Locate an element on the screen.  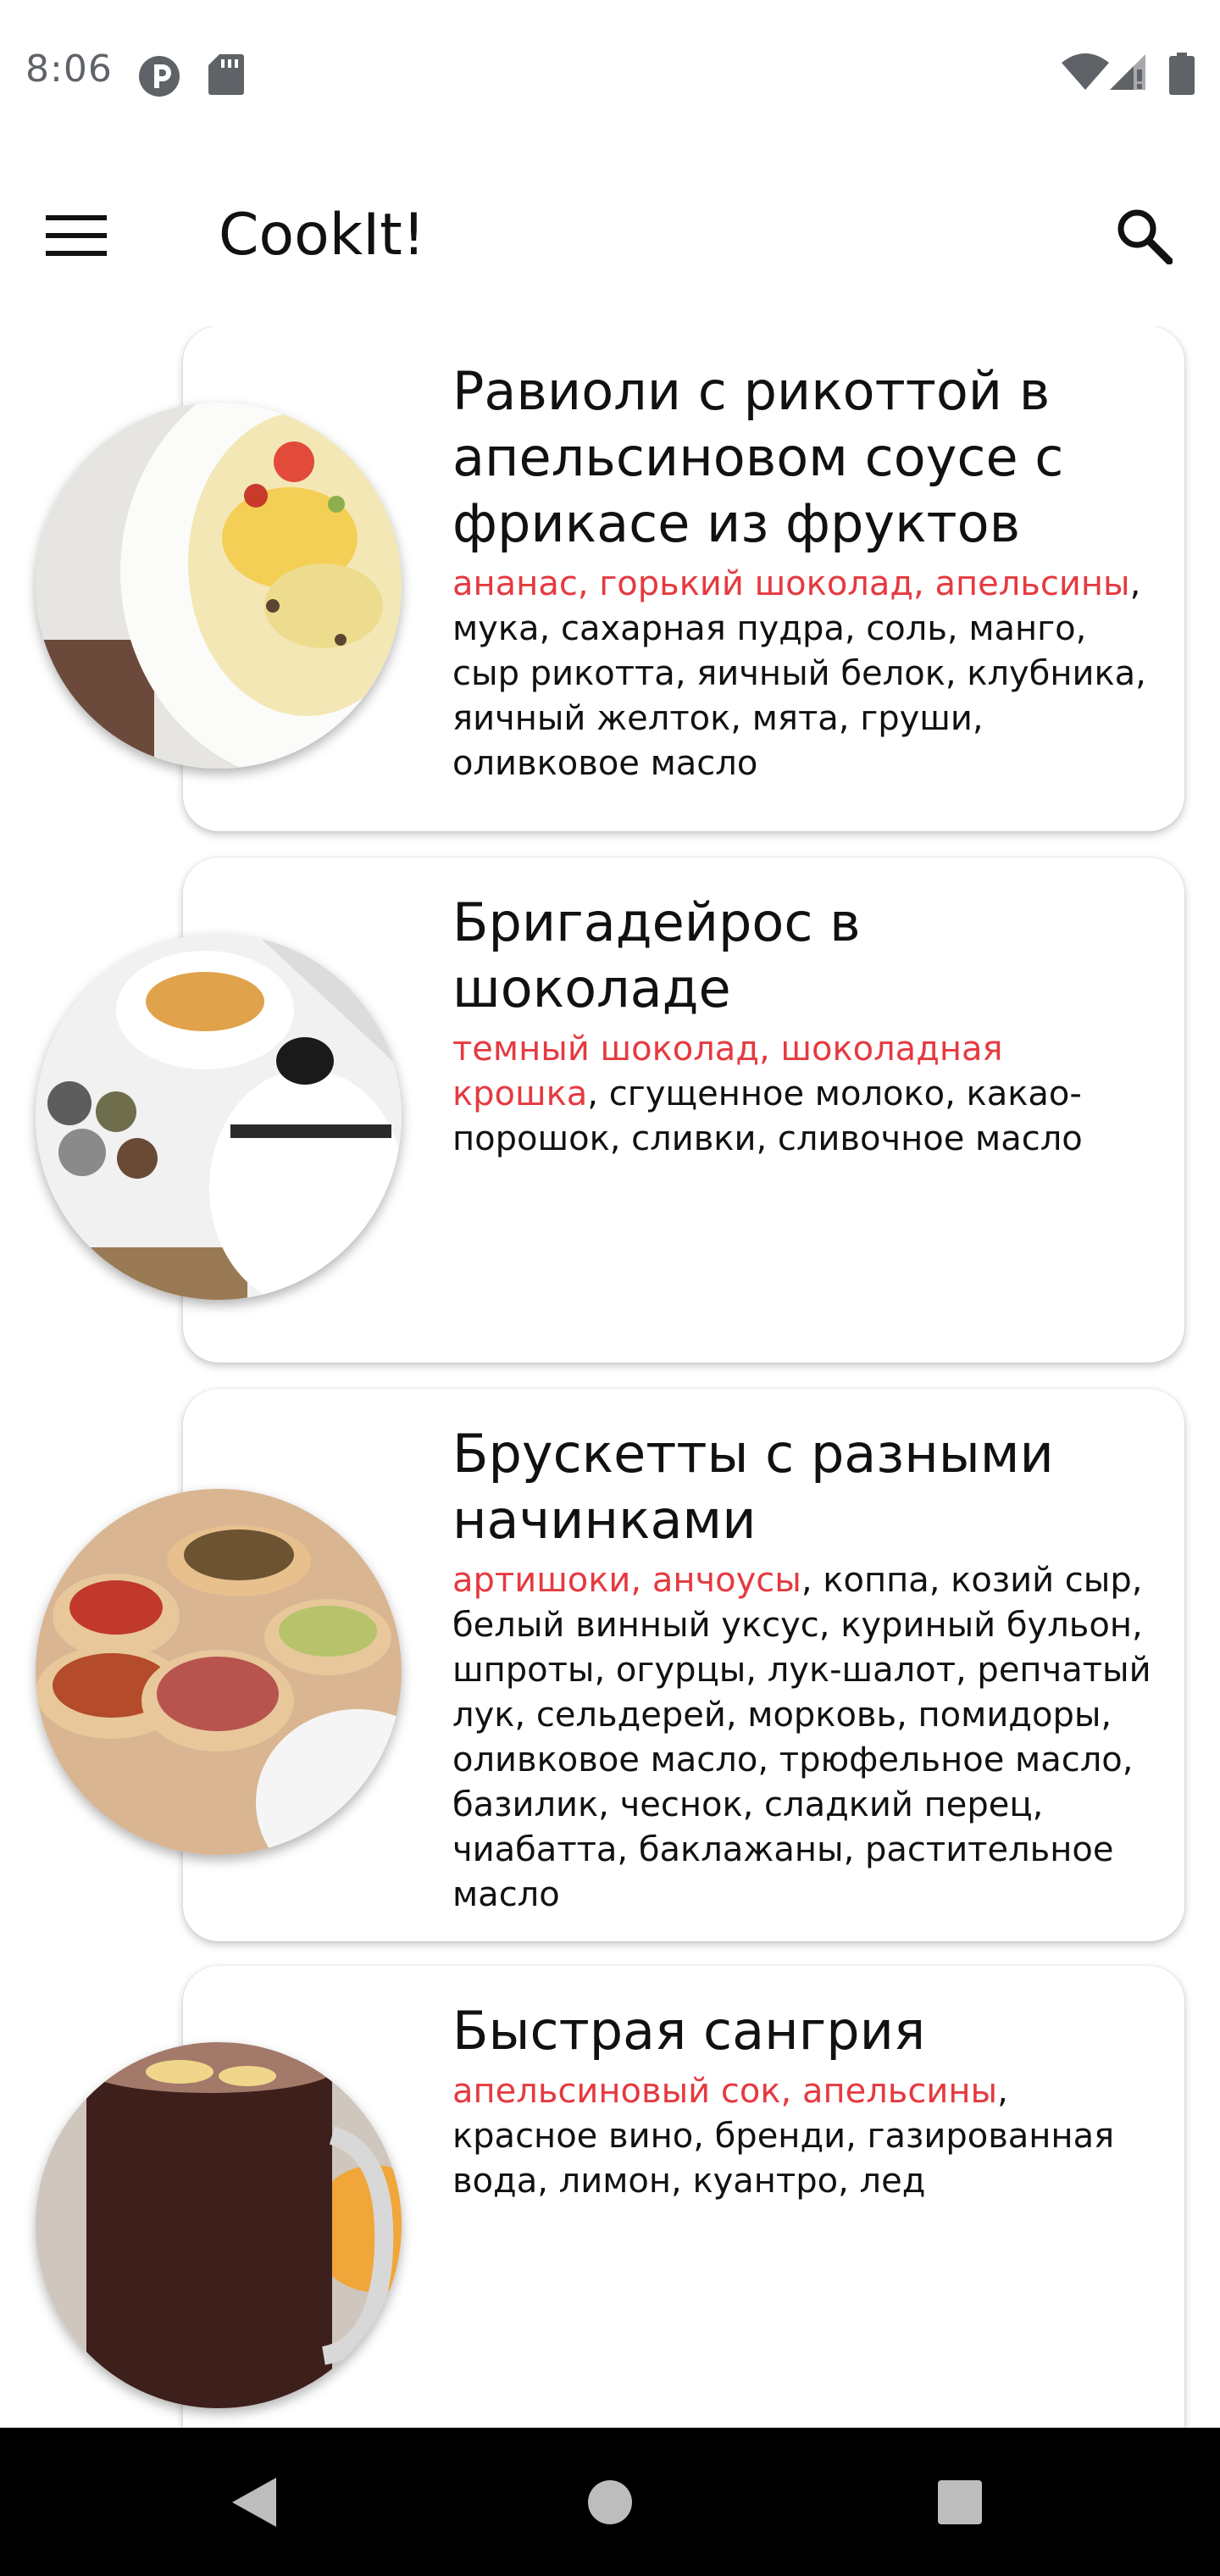
search-button is located at coordinates (1143, 237).